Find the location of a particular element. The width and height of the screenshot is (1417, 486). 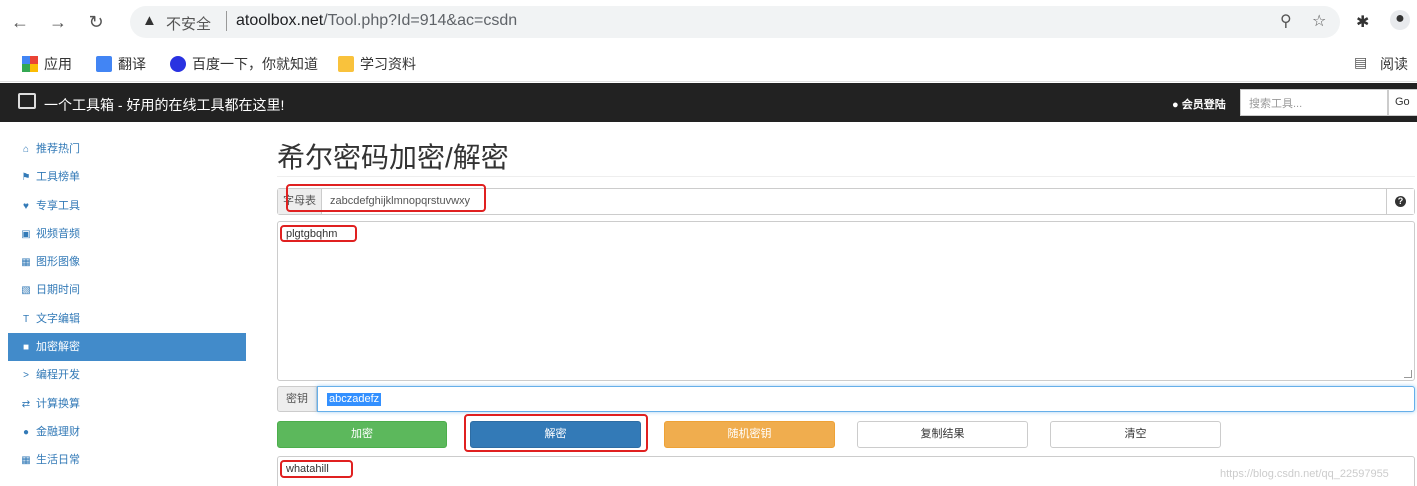

sidebar-item-label: 加密解密 is located at coordinates (58, 347).